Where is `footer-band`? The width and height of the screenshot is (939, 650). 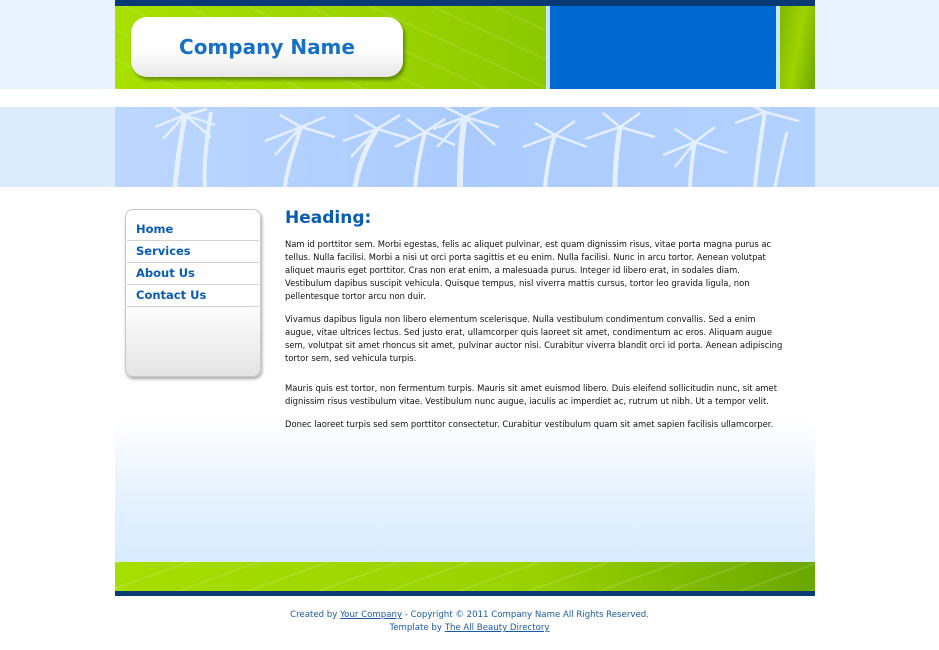 footer-band is located at coordinates (465, 579).